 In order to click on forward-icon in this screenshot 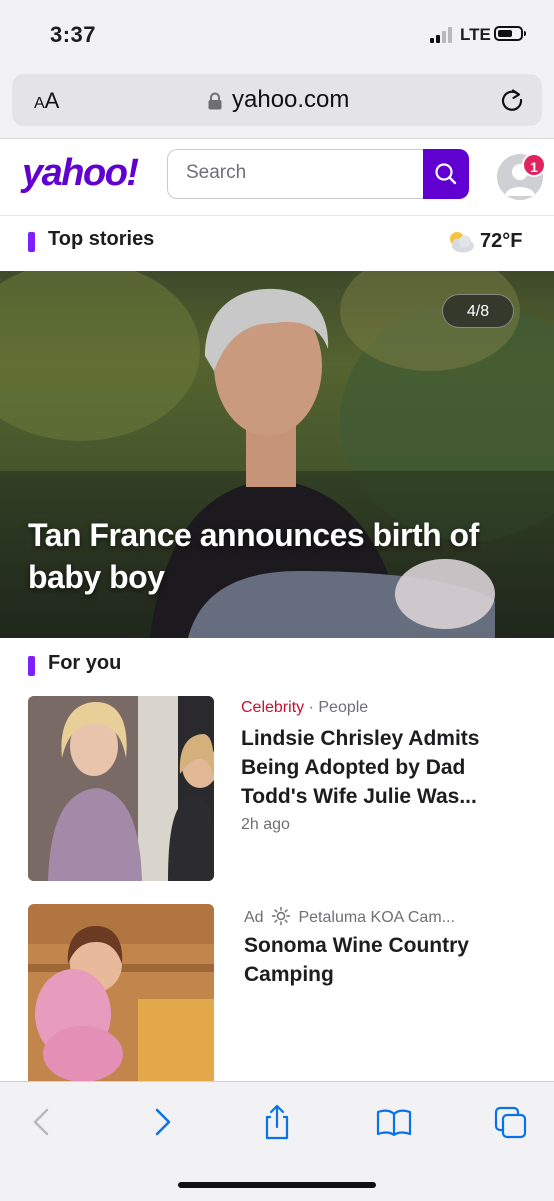, I will do `click(162, 1122)`.